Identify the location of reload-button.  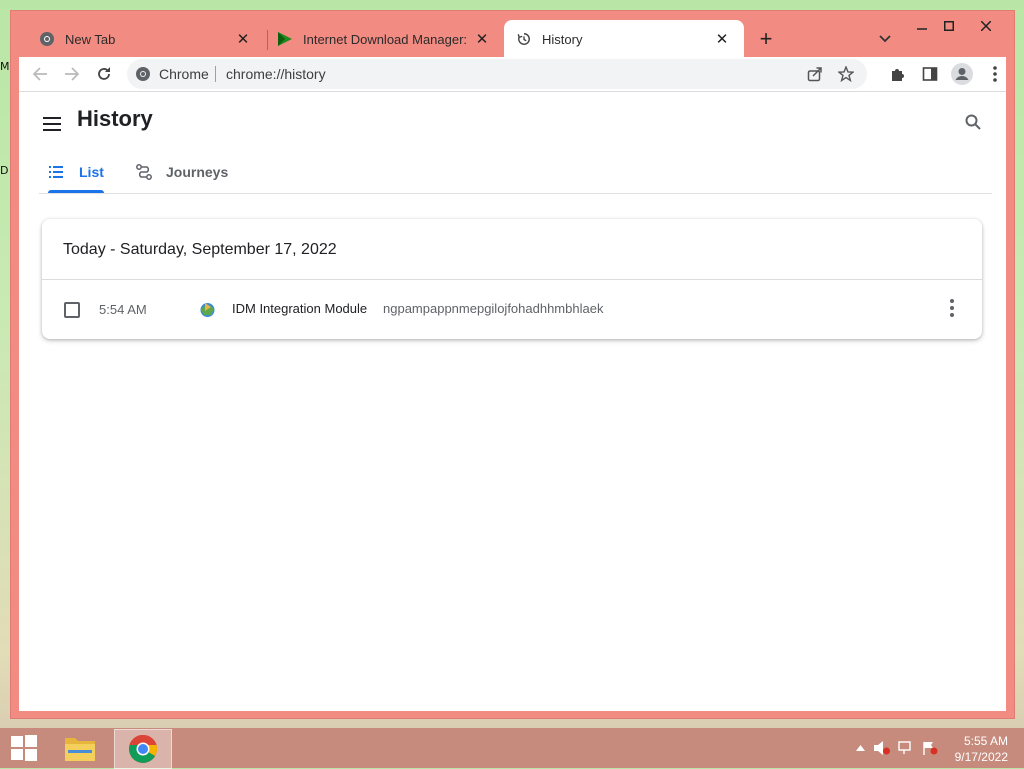
(104, 74).